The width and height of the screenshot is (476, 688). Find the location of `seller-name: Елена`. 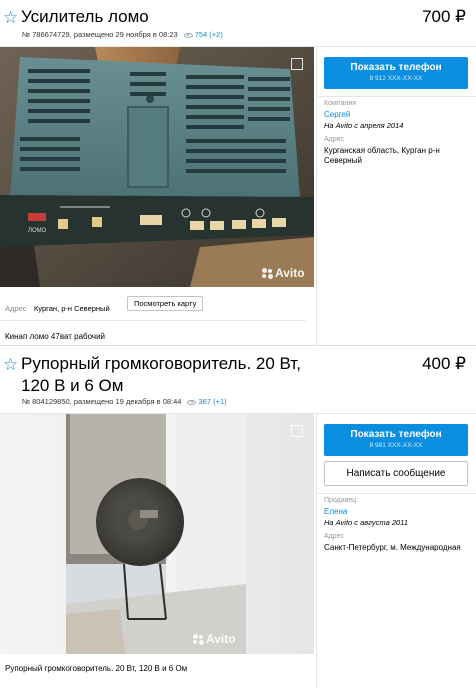

seller-name: Елена is located at coordinates (335, 512).